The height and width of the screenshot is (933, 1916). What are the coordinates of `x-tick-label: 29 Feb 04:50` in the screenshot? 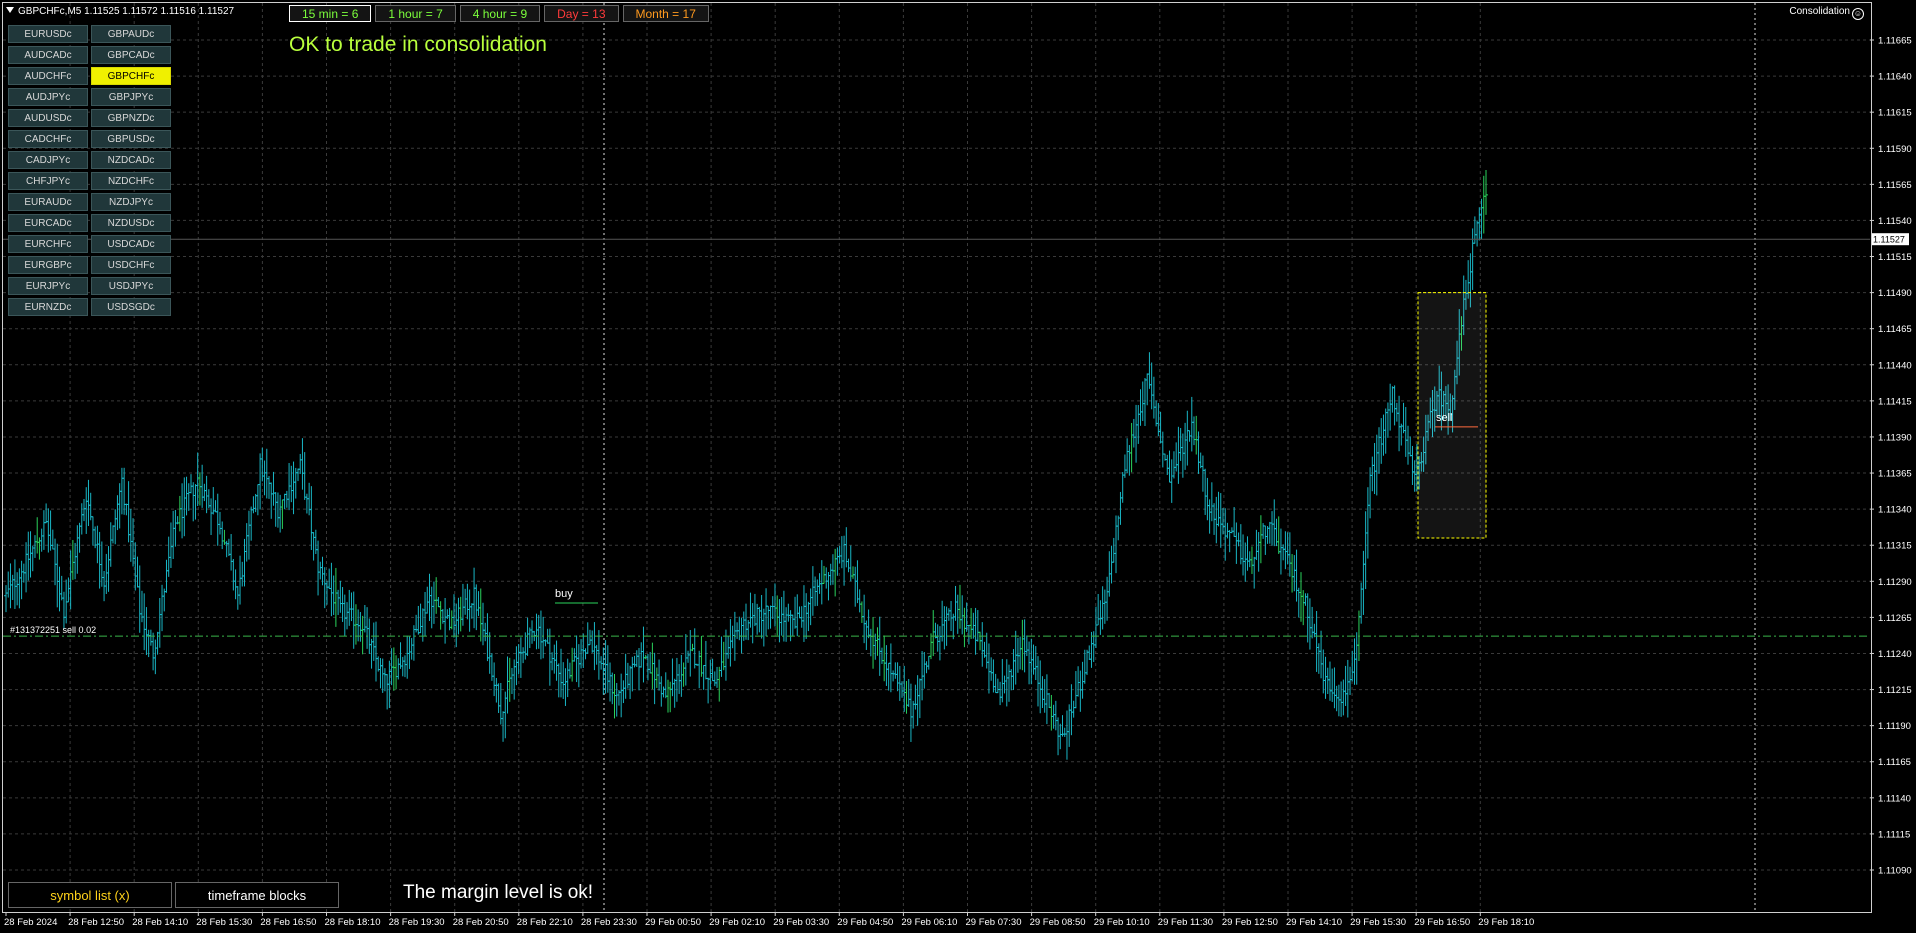 It's located at (865, 922).